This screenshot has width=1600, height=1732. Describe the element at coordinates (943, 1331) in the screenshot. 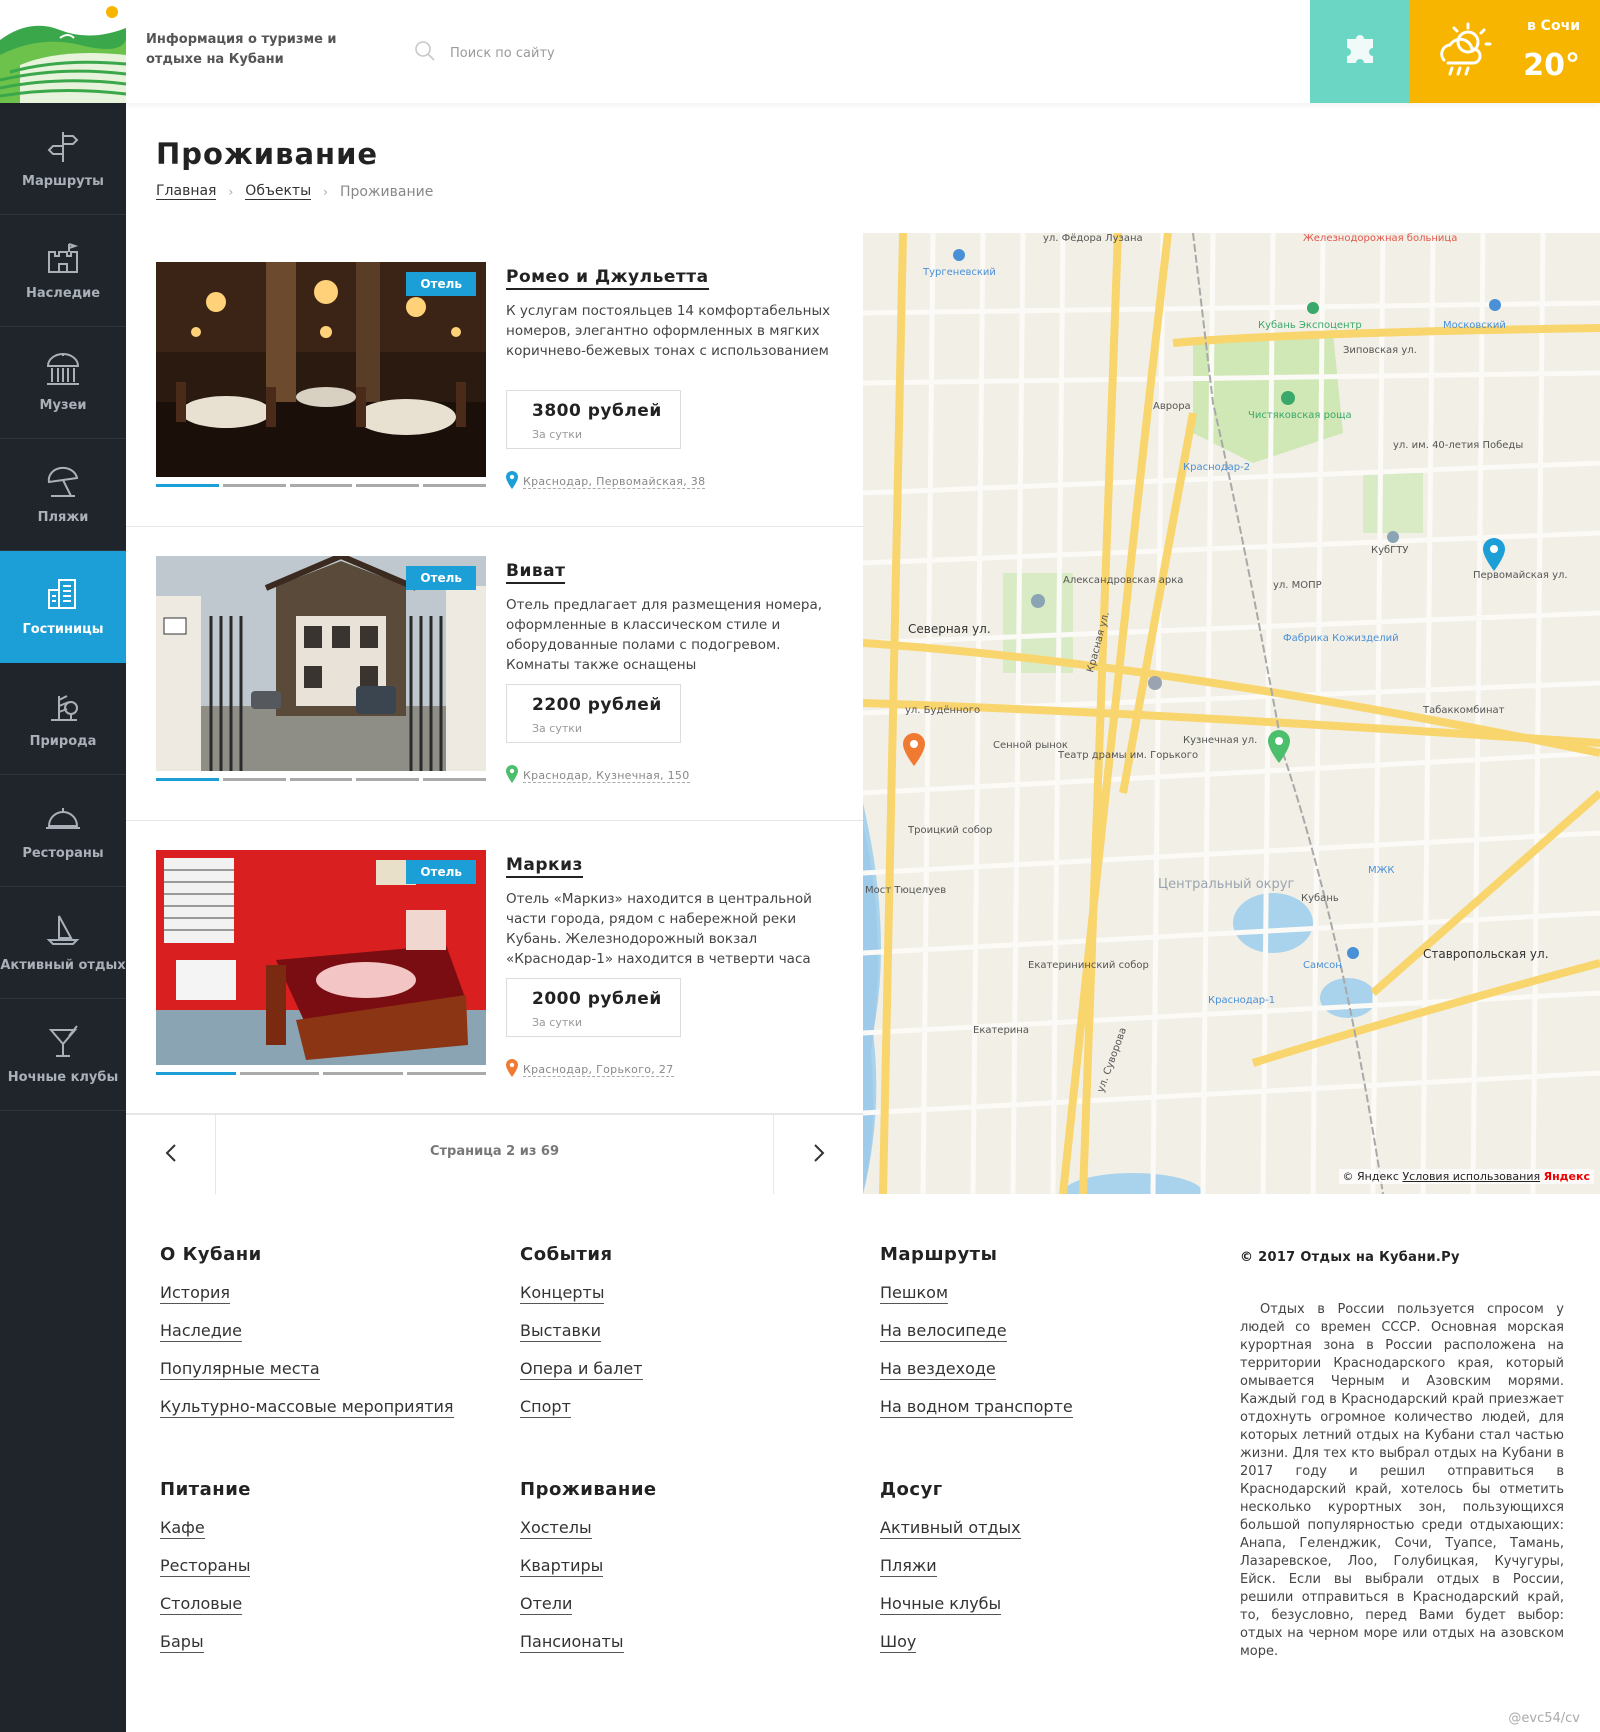

I see `footer-link: На велосипеде` at that location.